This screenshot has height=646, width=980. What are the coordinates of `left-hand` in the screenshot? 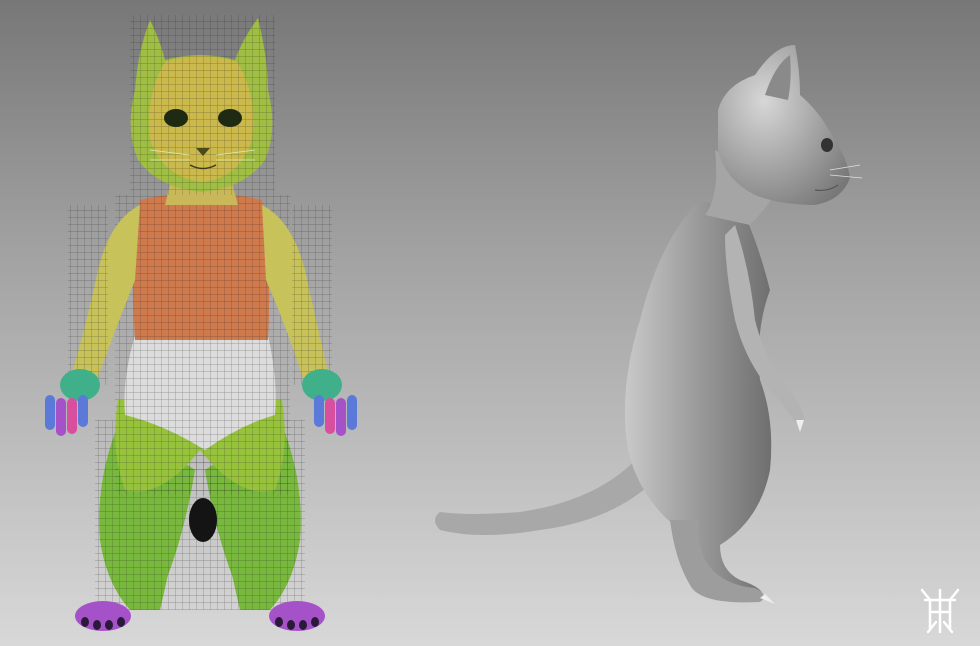 It's located at (72, 402).